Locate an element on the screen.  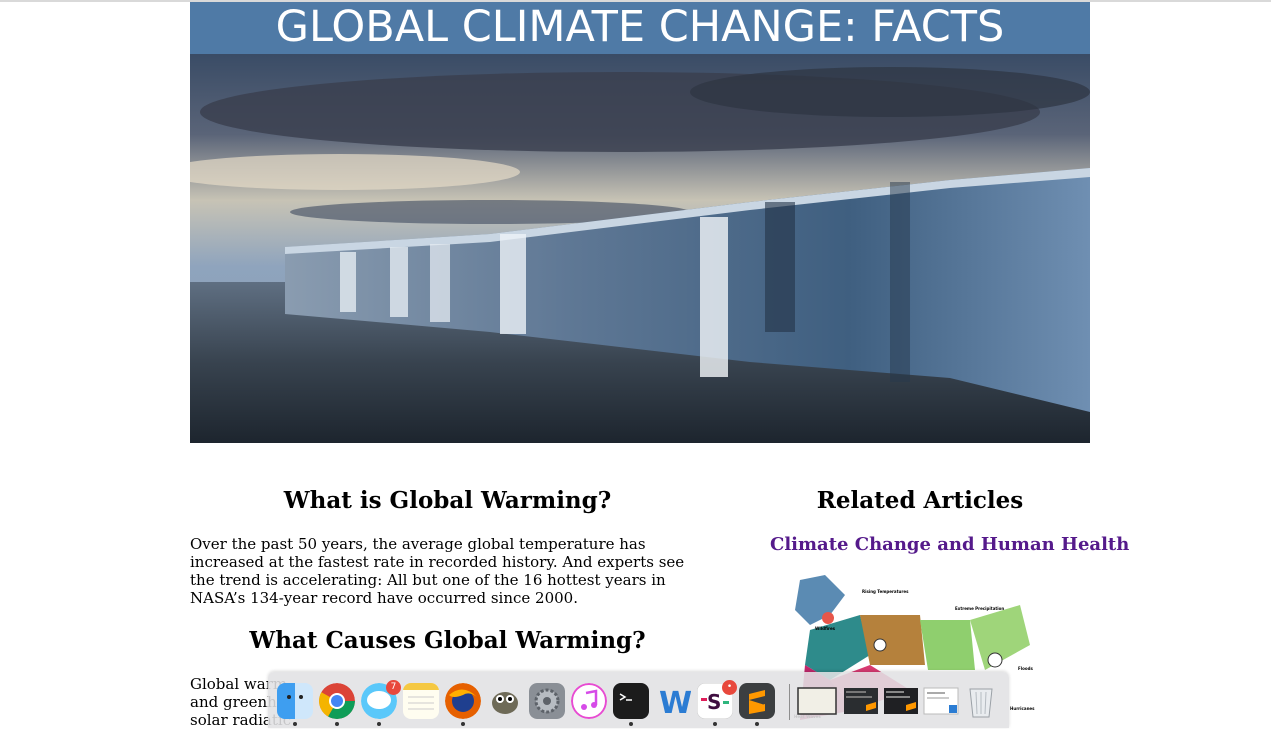
label-floods: Floods is located at coordinates (1025, 668).